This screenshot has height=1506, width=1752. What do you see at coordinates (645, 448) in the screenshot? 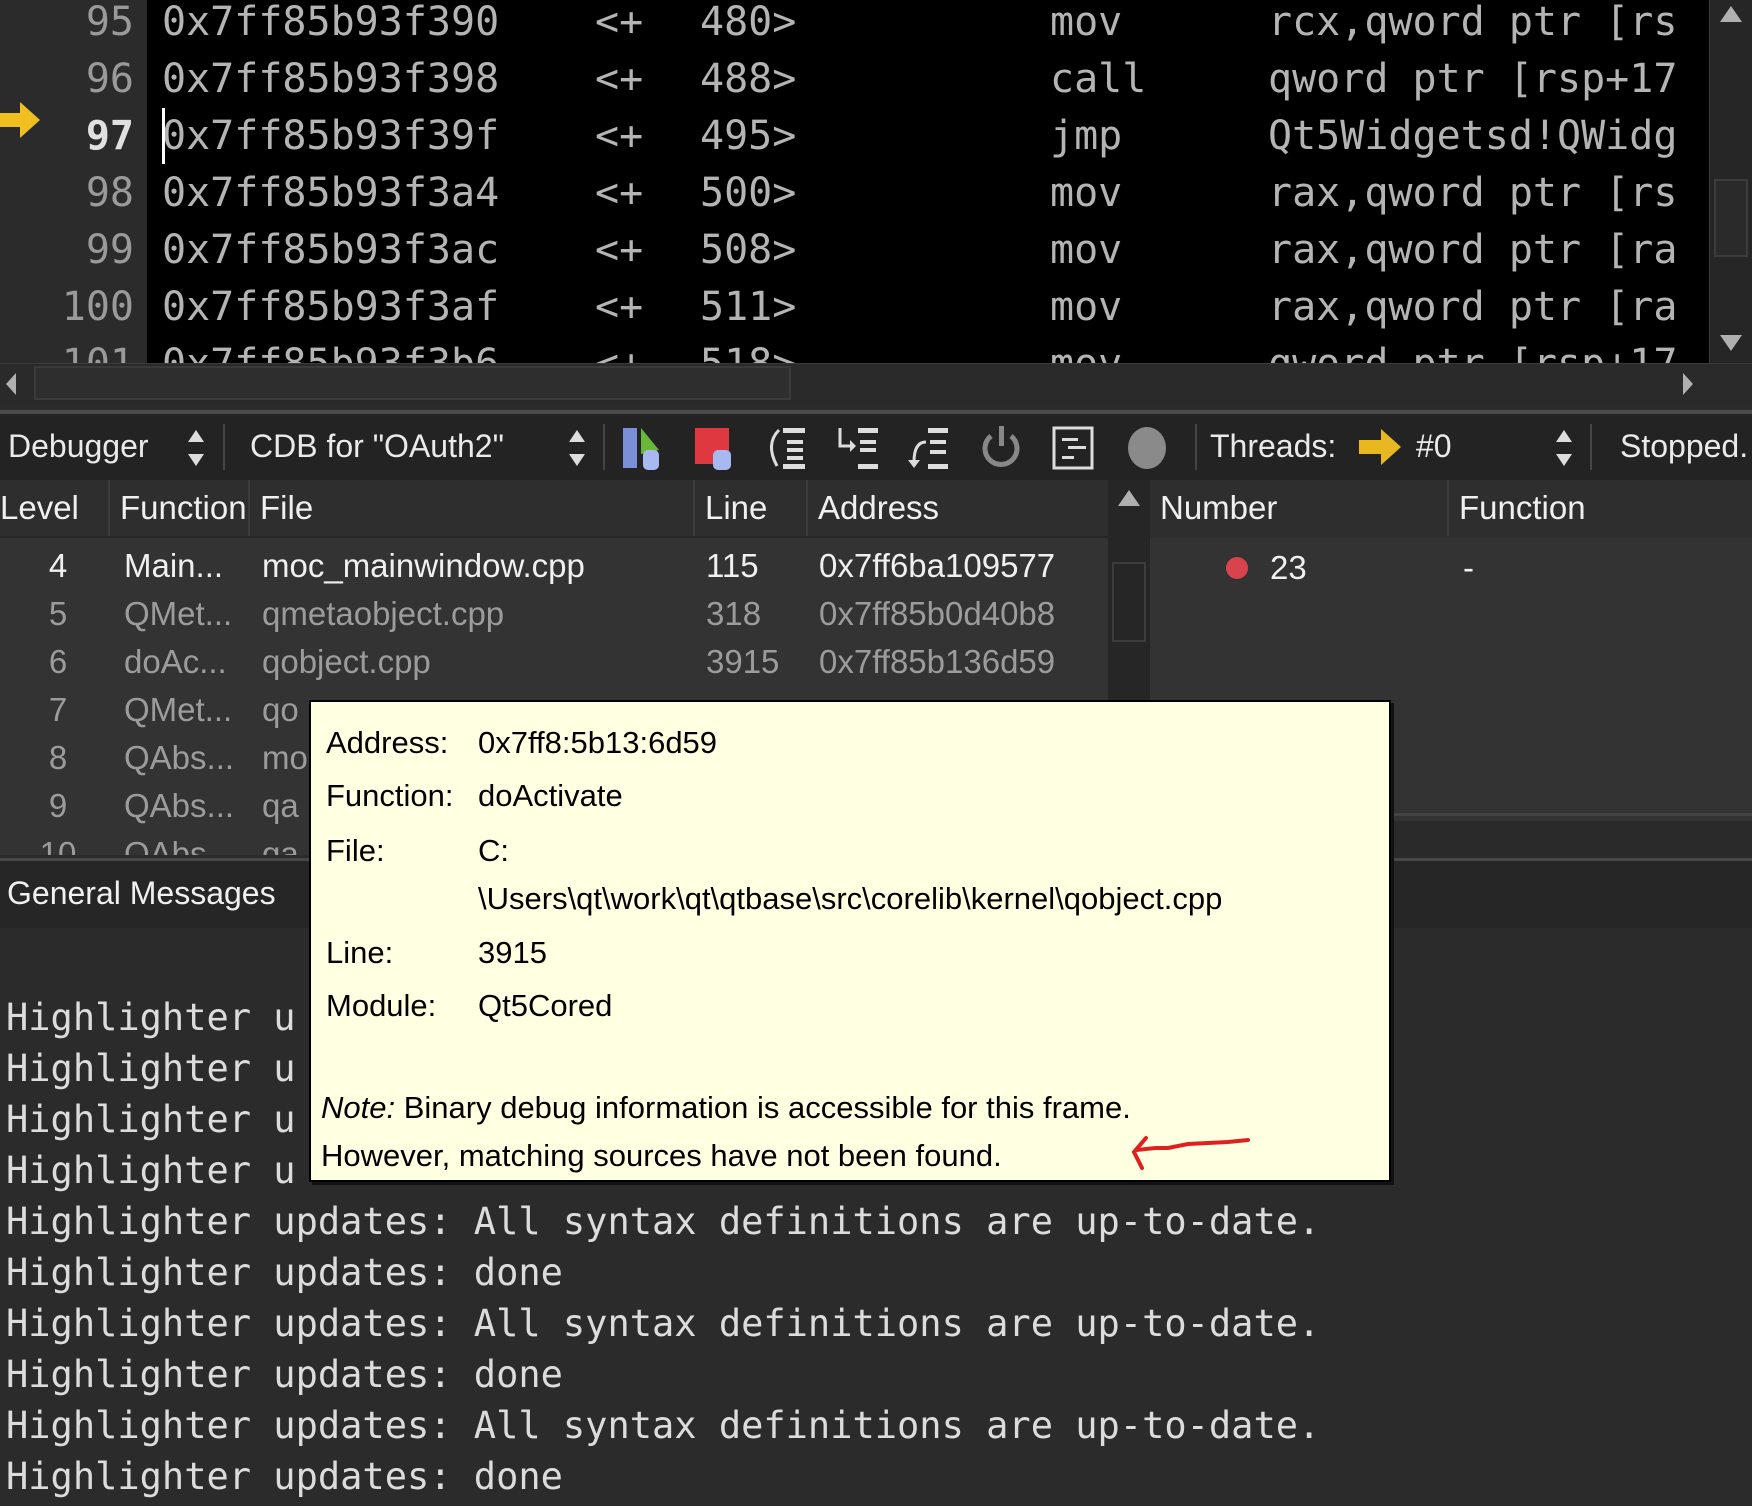
I see `continue-icon` at bounding box center [645, 448].